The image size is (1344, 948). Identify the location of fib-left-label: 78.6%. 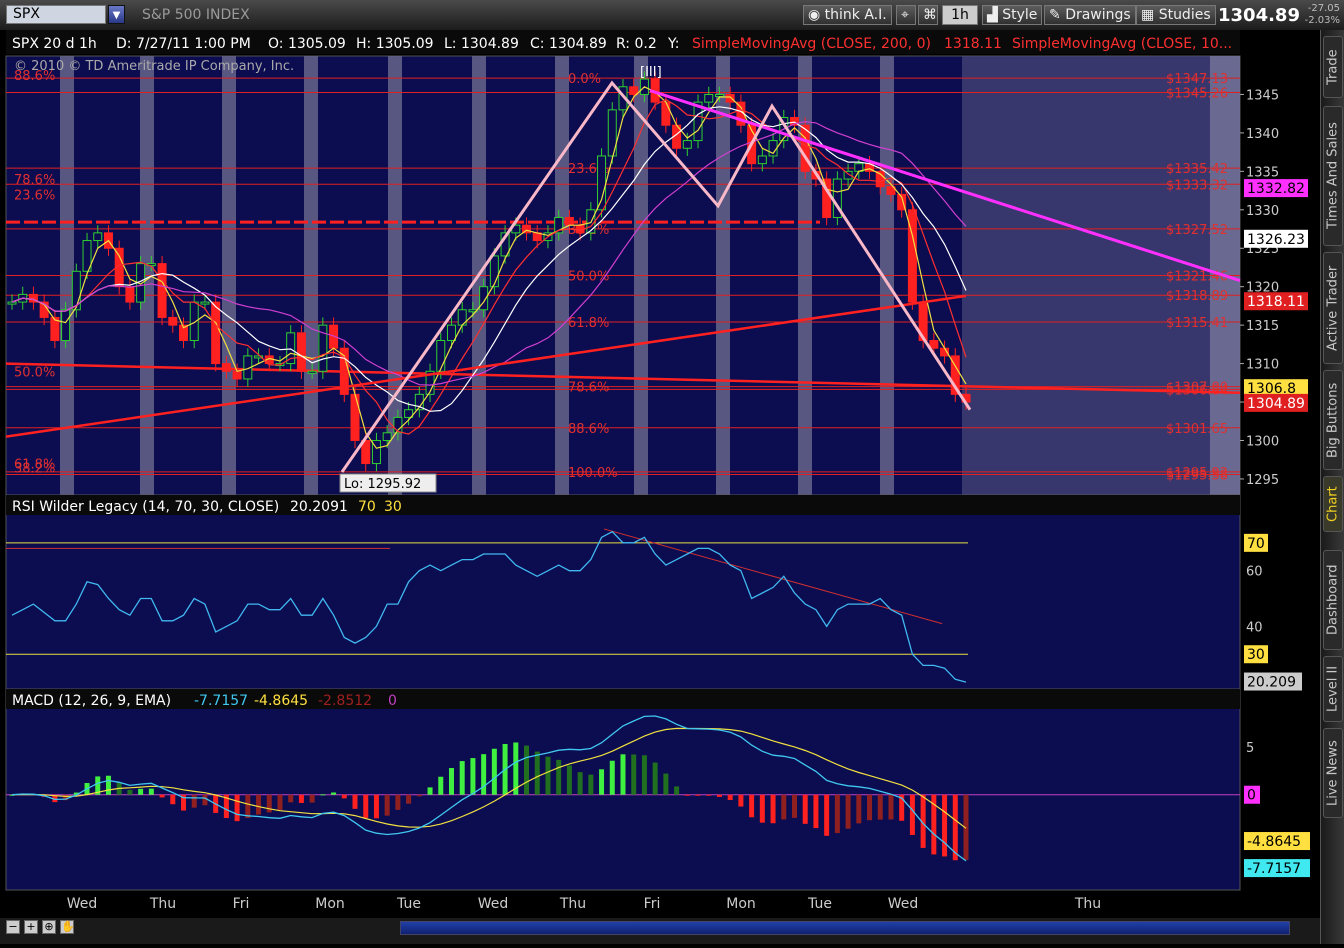
(34, 180).